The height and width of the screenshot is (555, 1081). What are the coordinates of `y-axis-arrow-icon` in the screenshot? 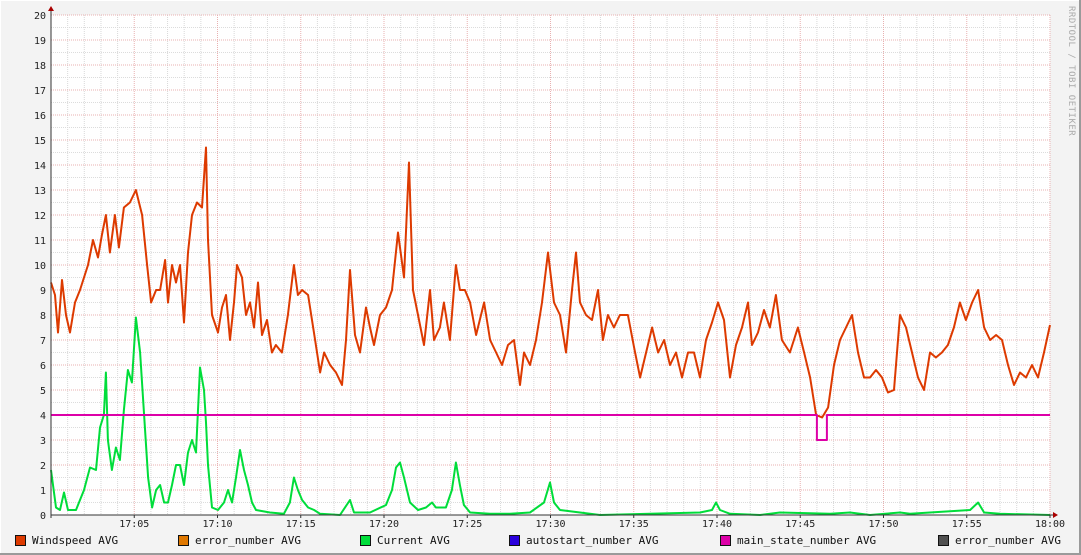 It's located at (51, 8).